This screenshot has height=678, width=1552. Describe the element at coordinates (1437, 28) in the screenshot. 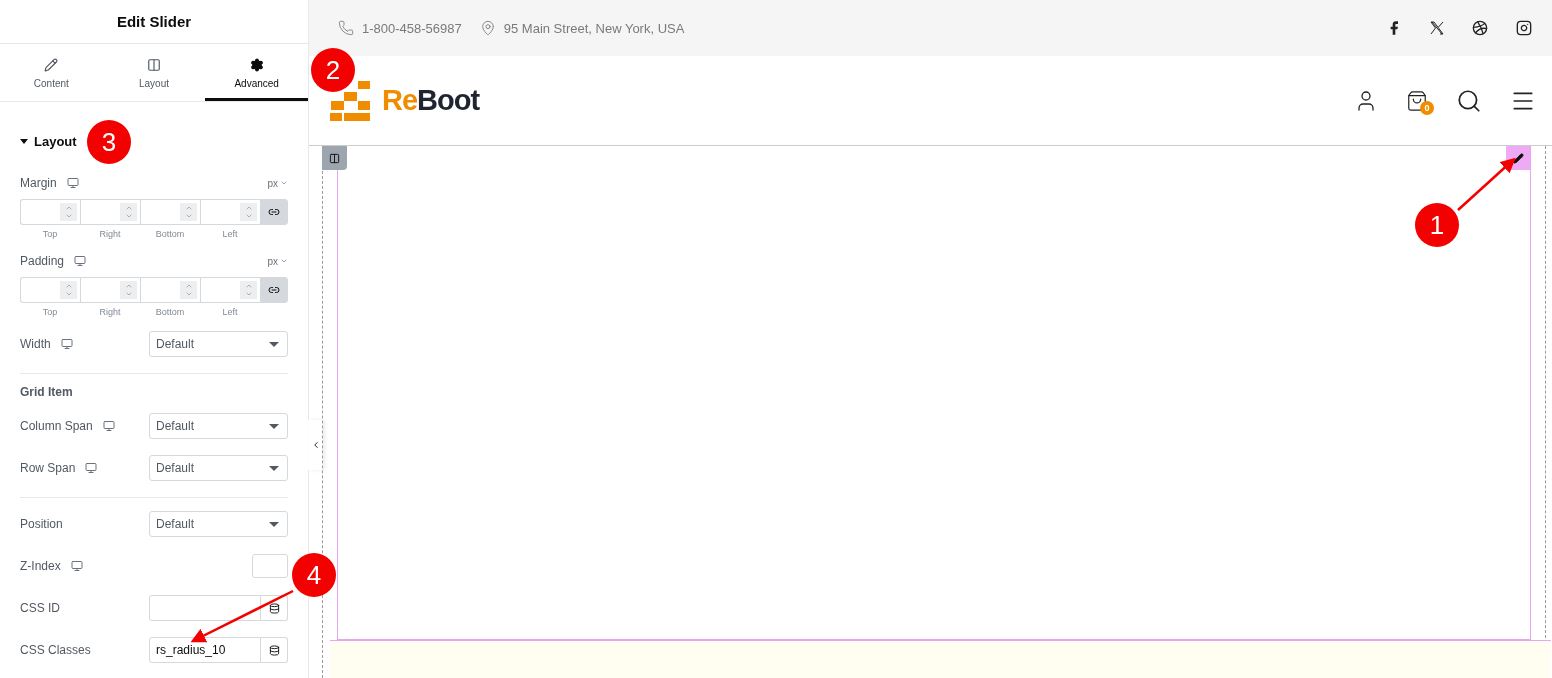

I see `x-icon` at that location.